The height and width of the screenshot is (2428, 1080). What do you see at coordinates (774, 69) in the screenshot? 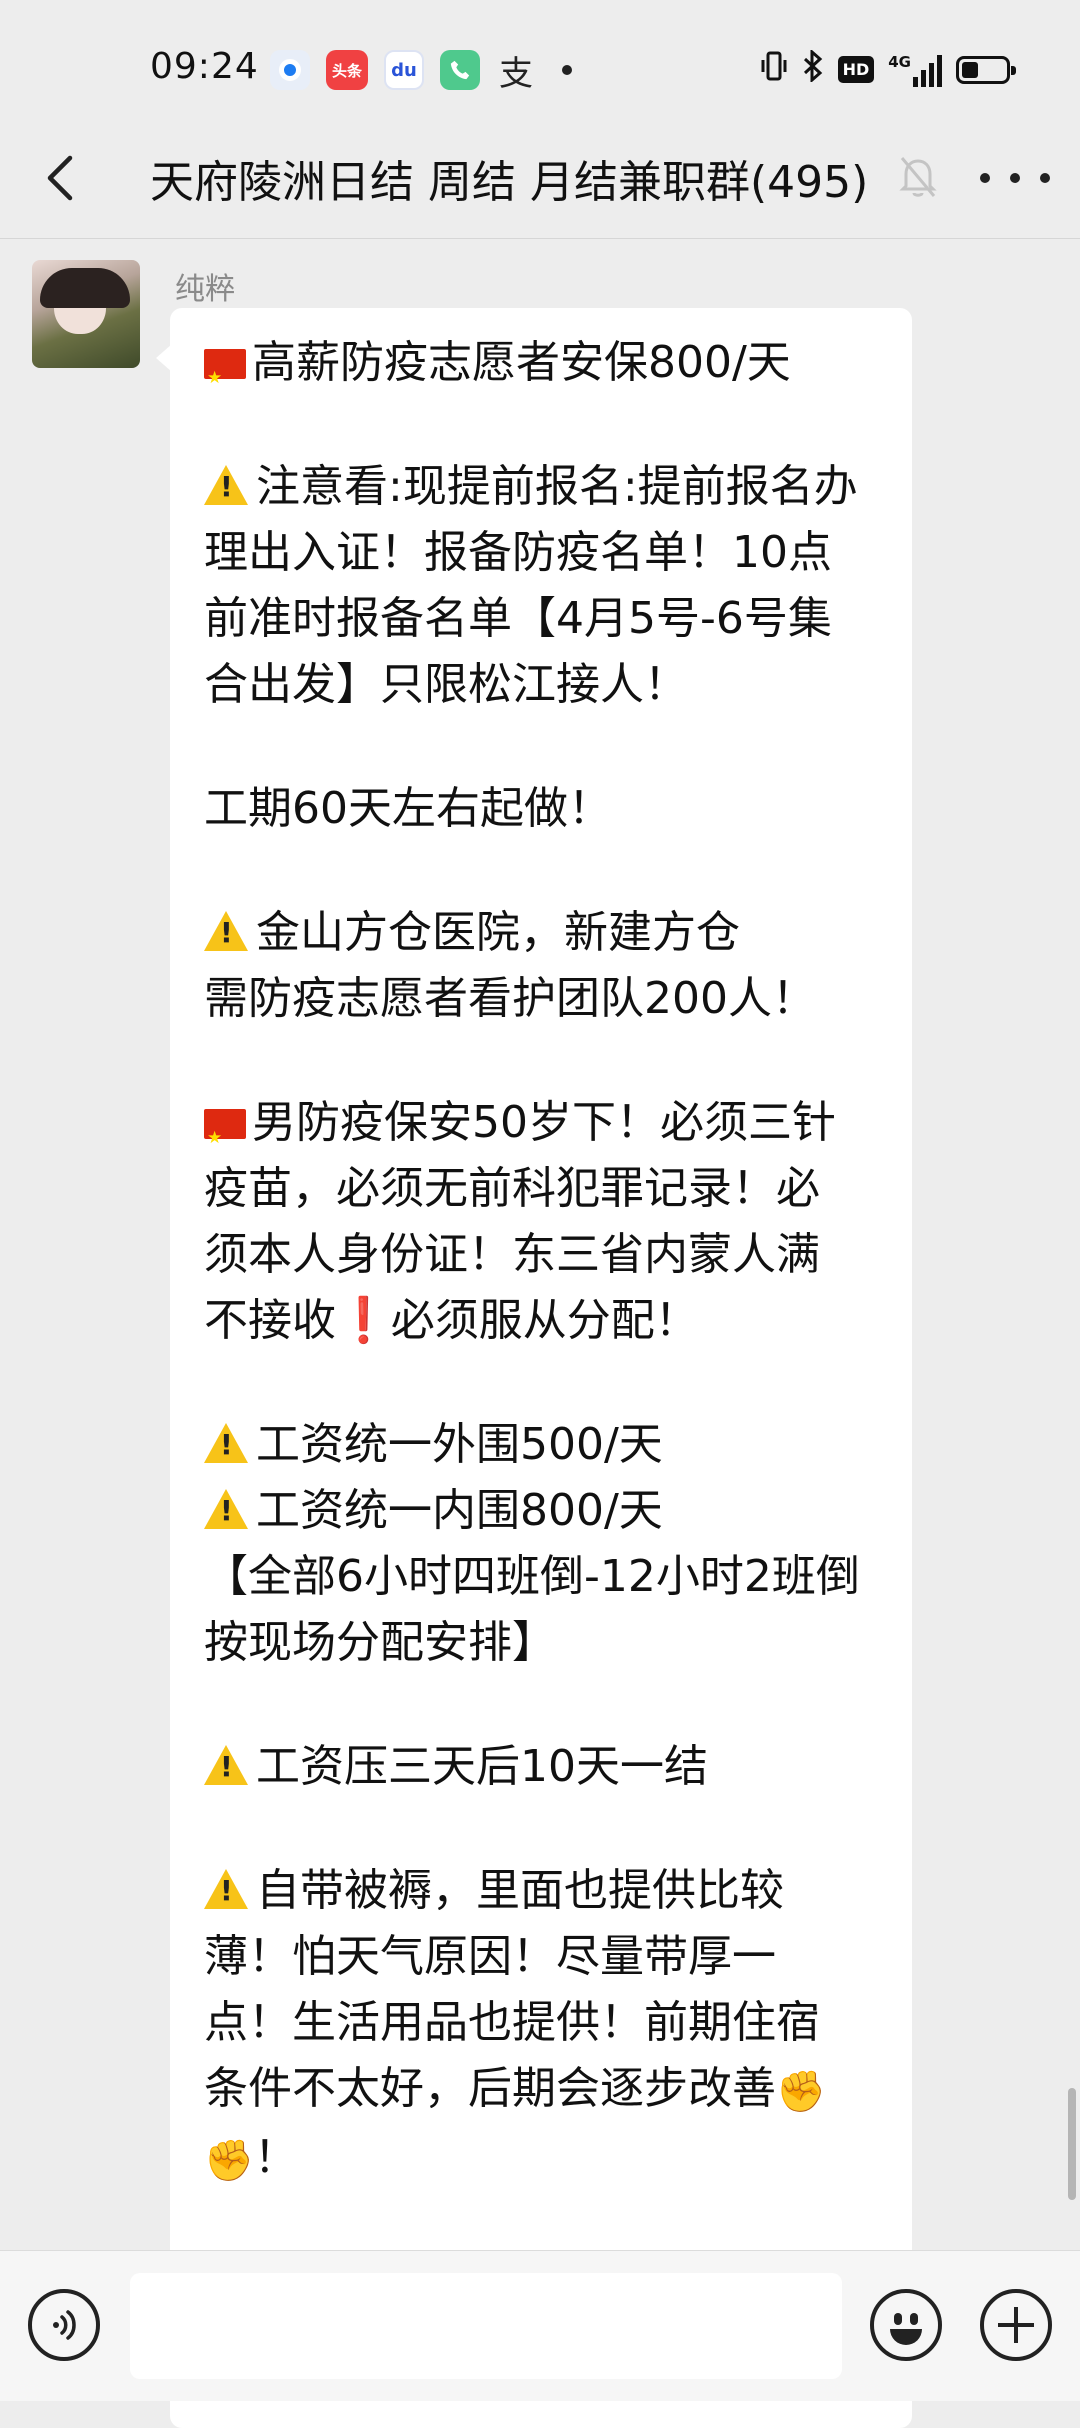
I see `vibrate-icon` at bounding box center [774, 69].